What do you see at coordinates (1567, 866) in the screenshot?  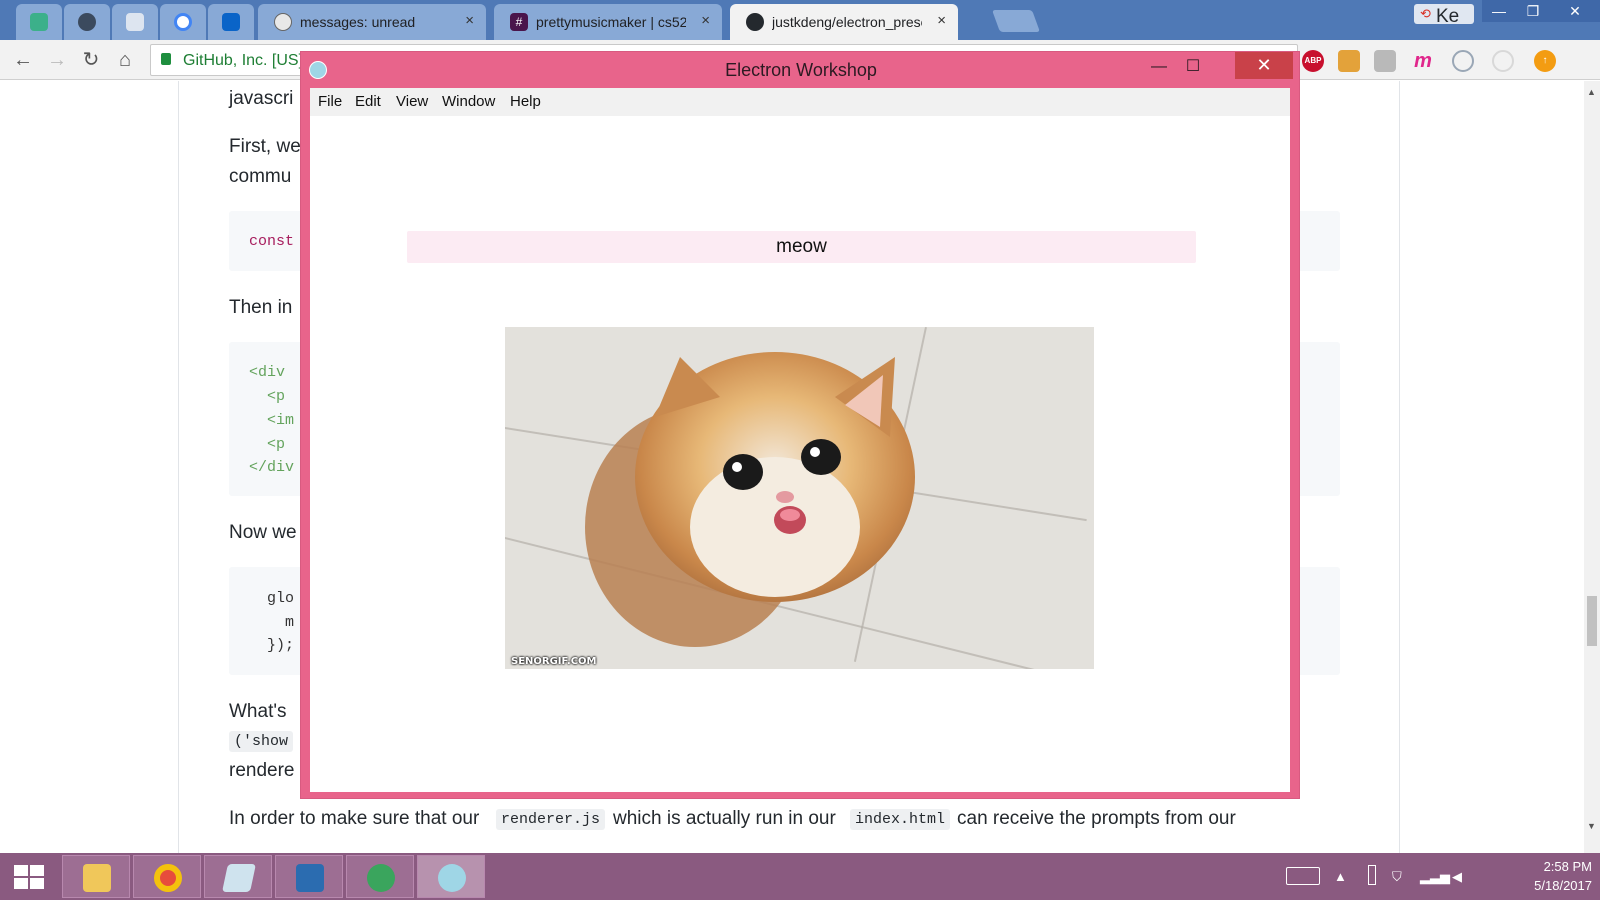 I see `clock-time: 2:58 PM` at bounding box center [1567, 866].